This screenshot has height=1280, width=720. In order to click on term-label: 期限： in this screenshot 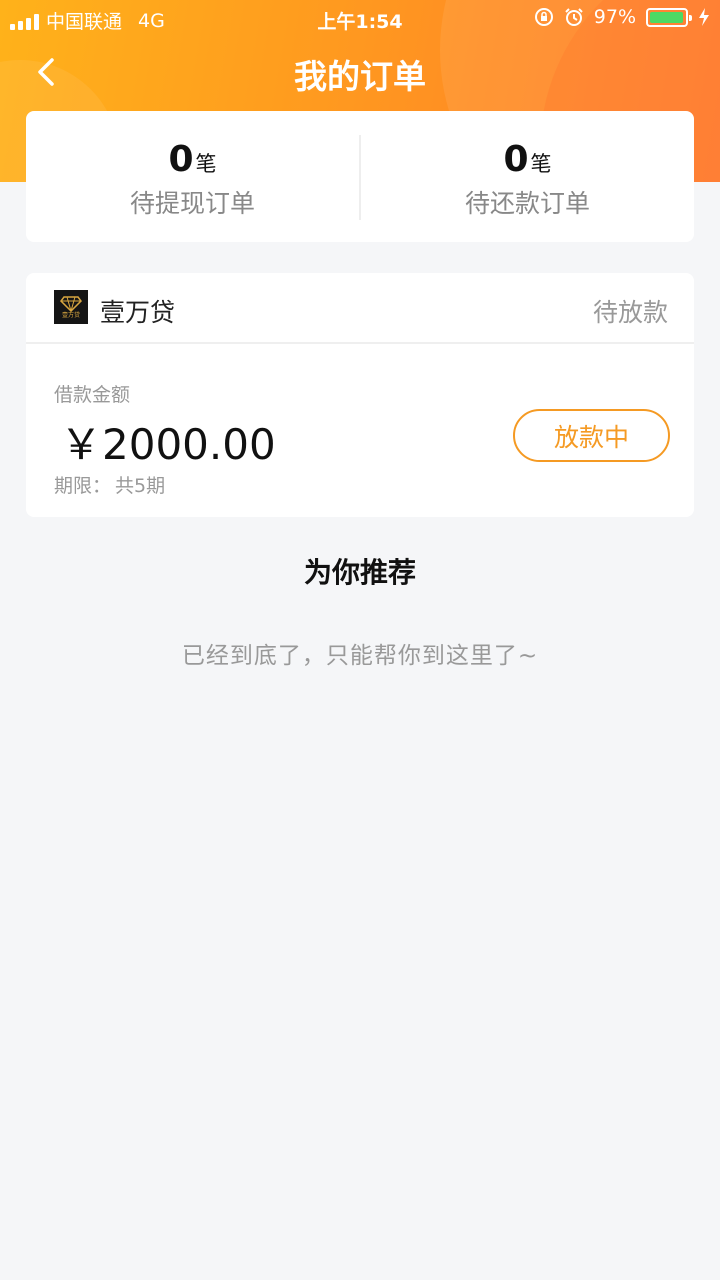, I will do `click(83, 486)`.